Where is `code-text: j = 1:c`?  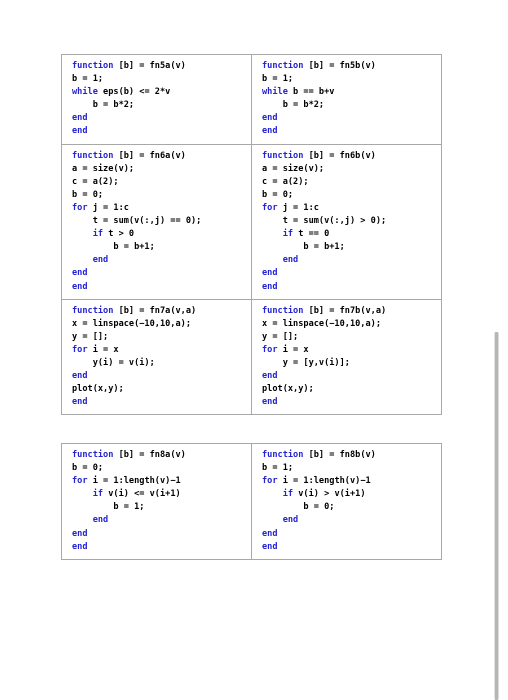
code-text: j = 1:c is located at coordinates (108, 207).